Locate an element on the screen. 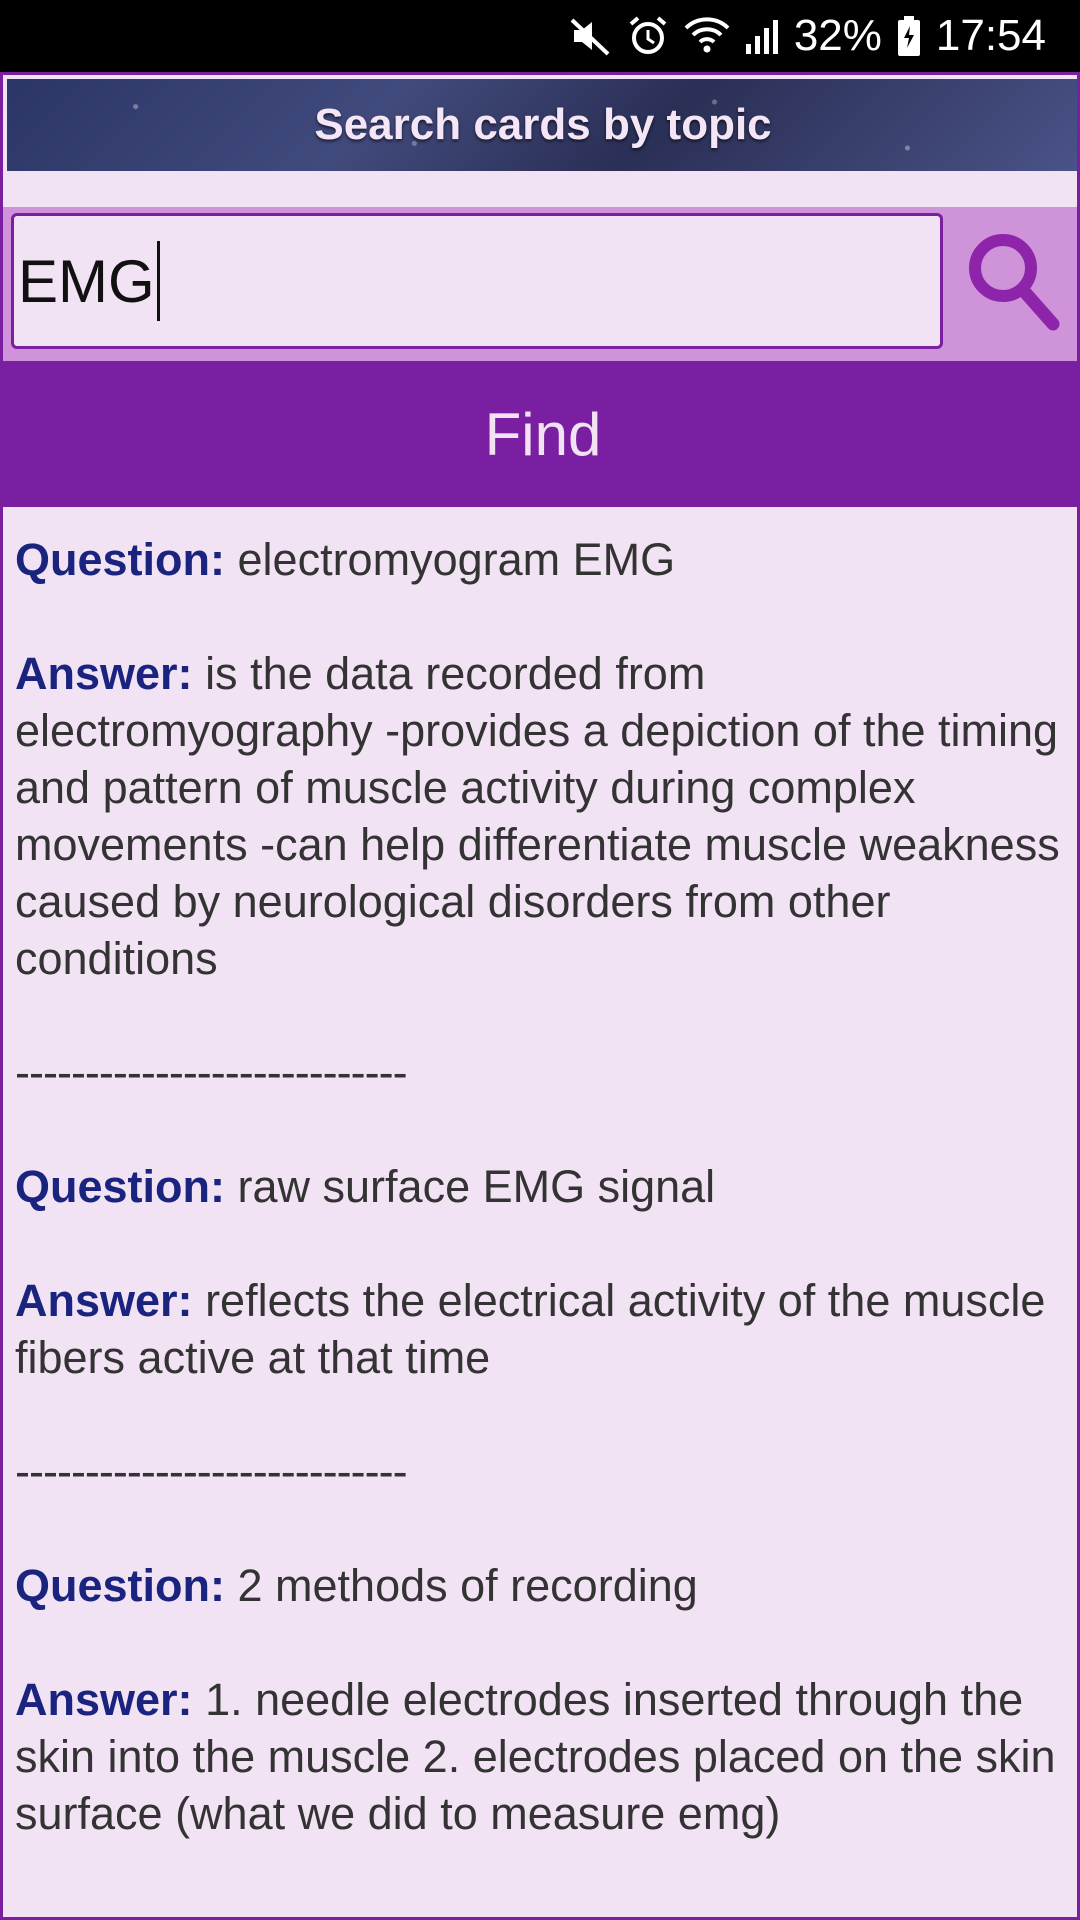 The width and height of the screenshot is (1080, 1920). wifi-icon is located at coordinates (707, 36).